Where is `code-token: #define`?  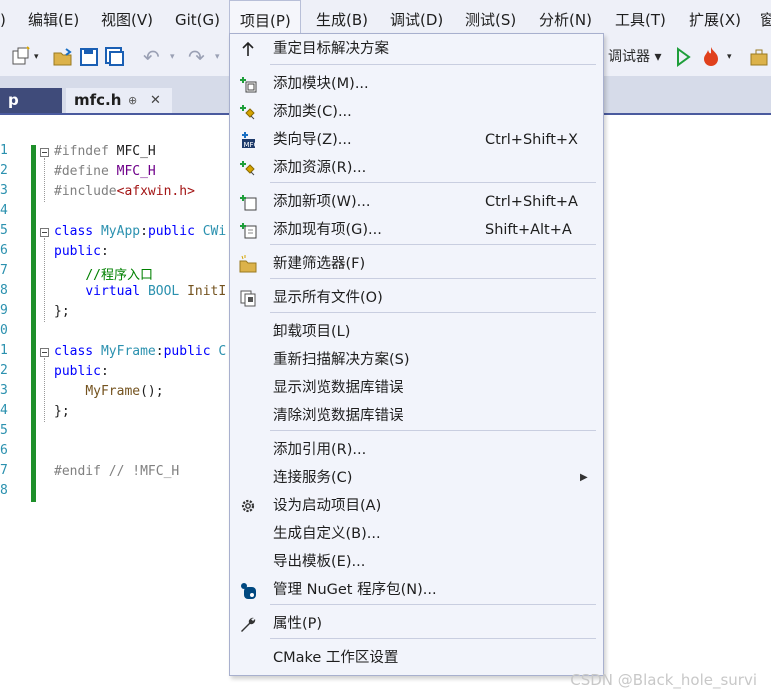 code-token: #define is located at coordinates (85, 171).